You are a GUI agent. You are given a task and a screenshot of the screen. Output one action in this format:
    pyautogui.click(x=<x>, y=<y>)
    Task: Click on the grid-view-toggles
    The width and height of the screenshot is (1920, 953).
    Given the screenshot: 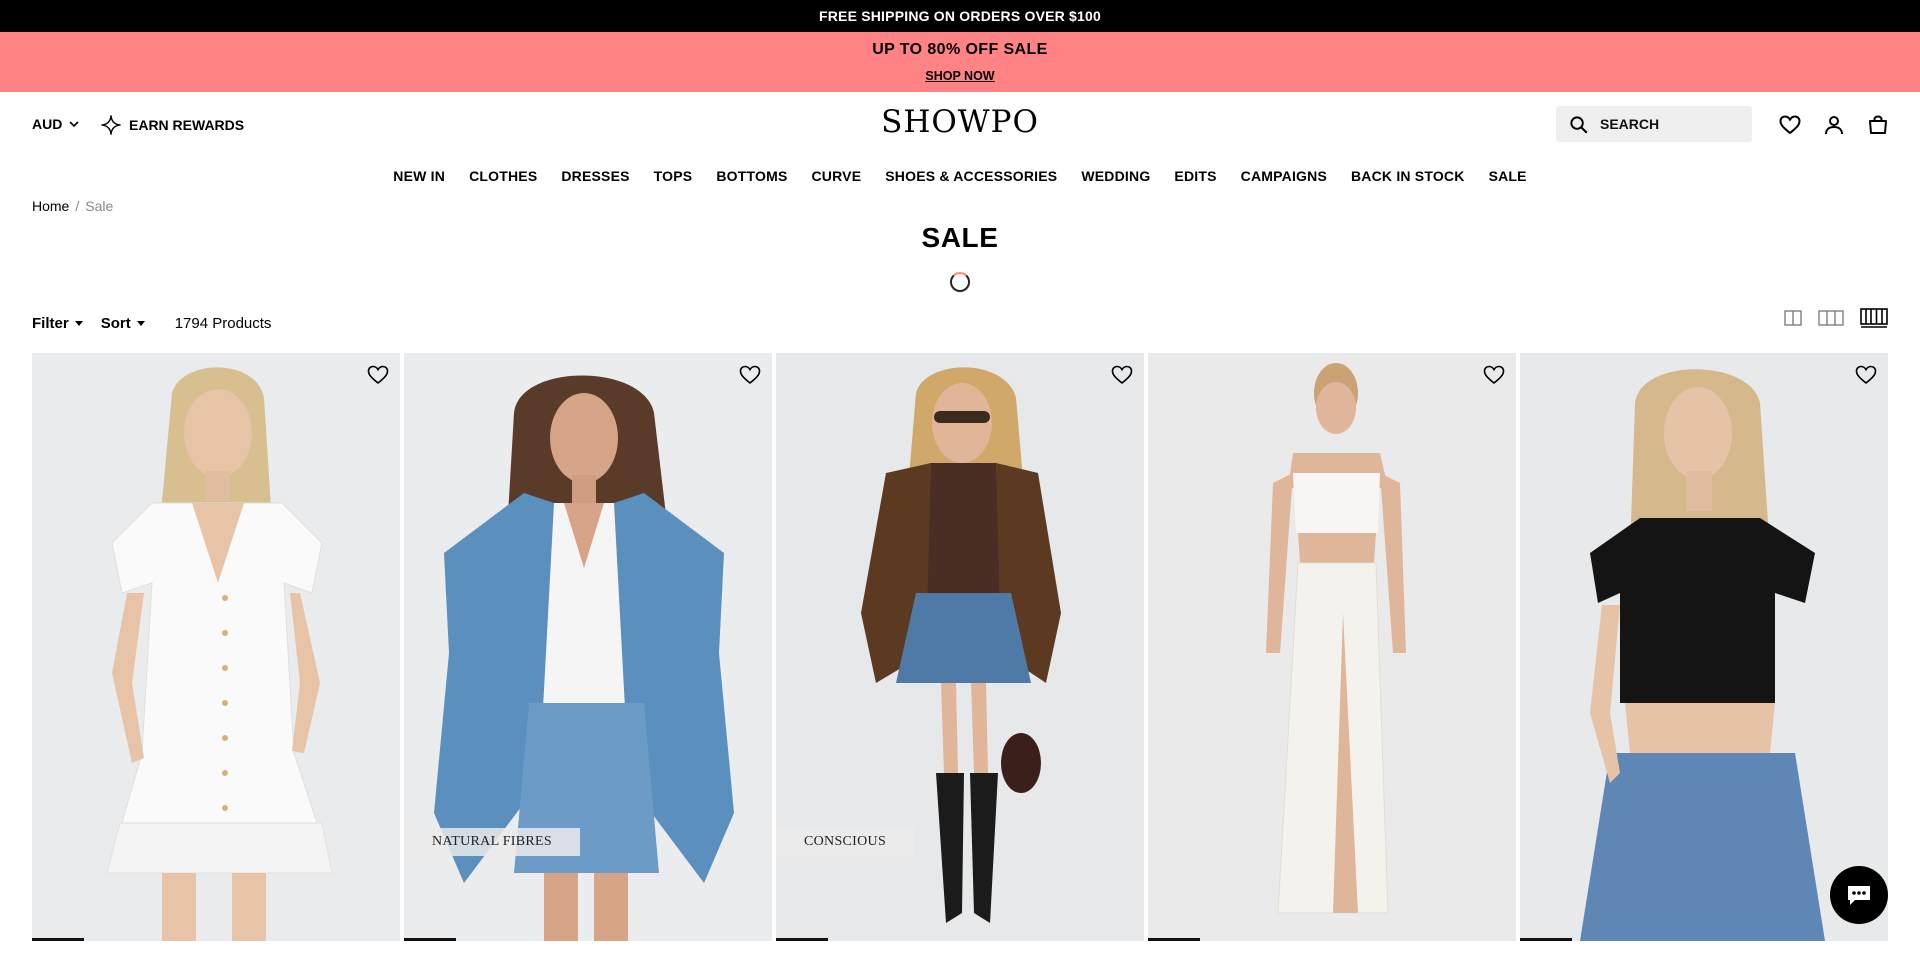 What is the action you would take?
    pyautogui.click(x=1836, y=318)
    